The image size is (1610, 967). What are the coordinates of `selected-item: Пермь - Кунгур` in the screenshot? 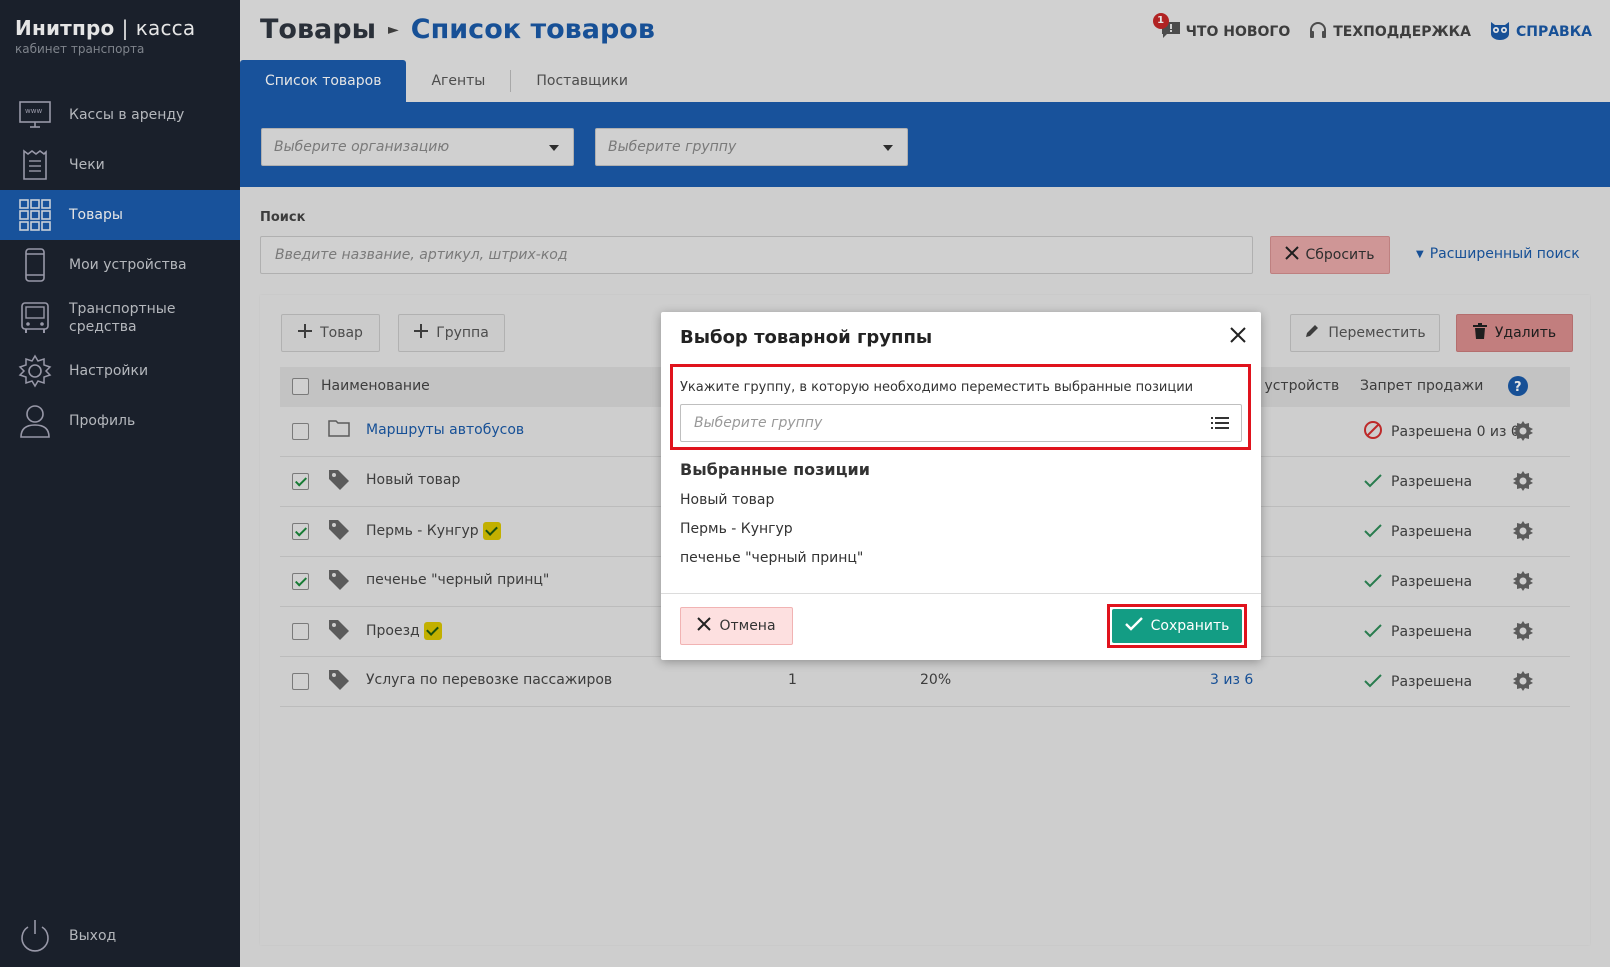 It's located at (736, 529).